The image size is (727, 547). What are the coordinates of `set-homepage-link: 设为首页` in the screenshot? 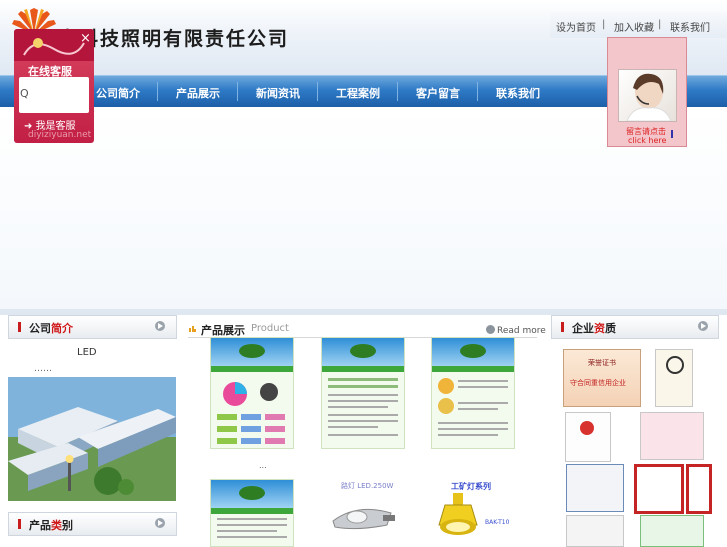 It's located at (576, 26).